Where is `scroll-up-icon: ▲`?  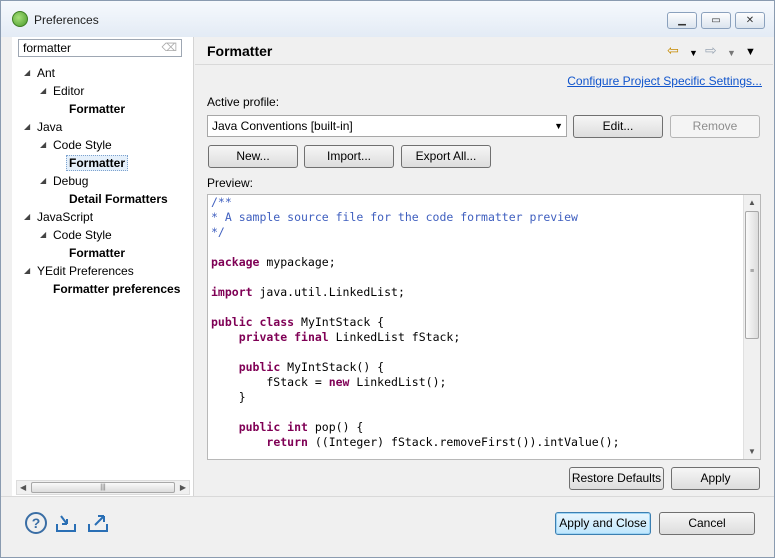
scroll-up-icon: ▲ is located at coordinates (752, 202).